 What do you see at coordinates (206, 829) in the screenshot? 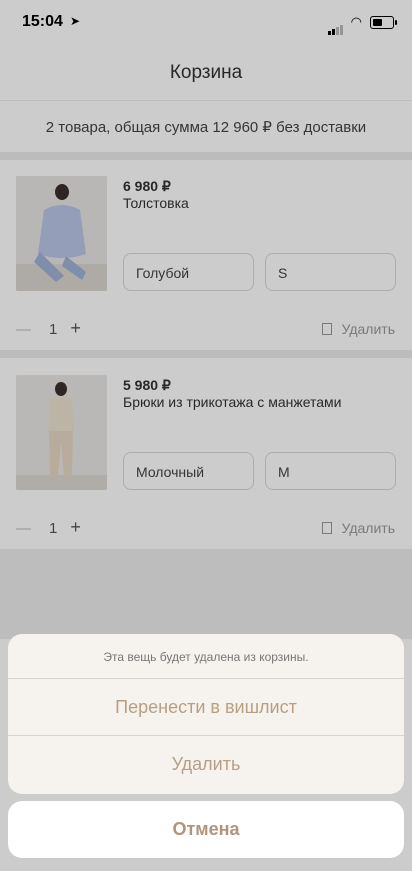
I see `cancel-button: Отмена` at bounding box center [206, 829].